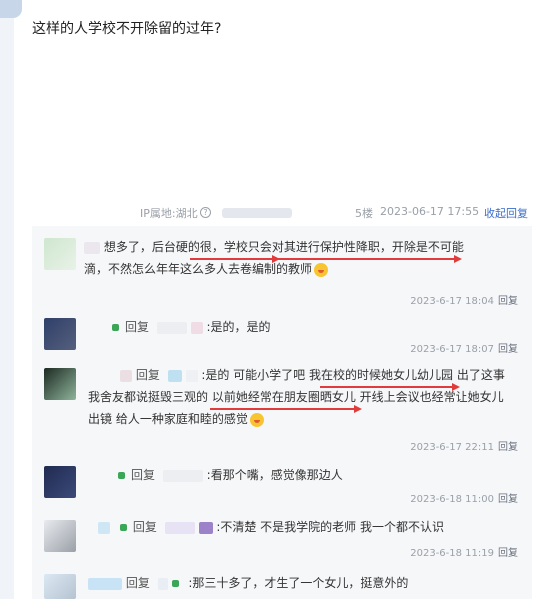  I want to click on reply-text-line: 想多了，后台硬的很，学校只会对其进行保护性降职，开除是不可能, so click(283, 247).